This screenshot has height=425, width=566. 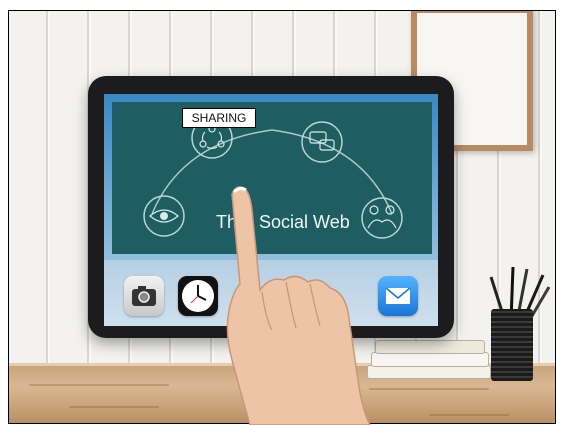 What do you see at coordinates (164, 216) in the screenshot?
I see `eye-icon` at bounding box center [164, 216].